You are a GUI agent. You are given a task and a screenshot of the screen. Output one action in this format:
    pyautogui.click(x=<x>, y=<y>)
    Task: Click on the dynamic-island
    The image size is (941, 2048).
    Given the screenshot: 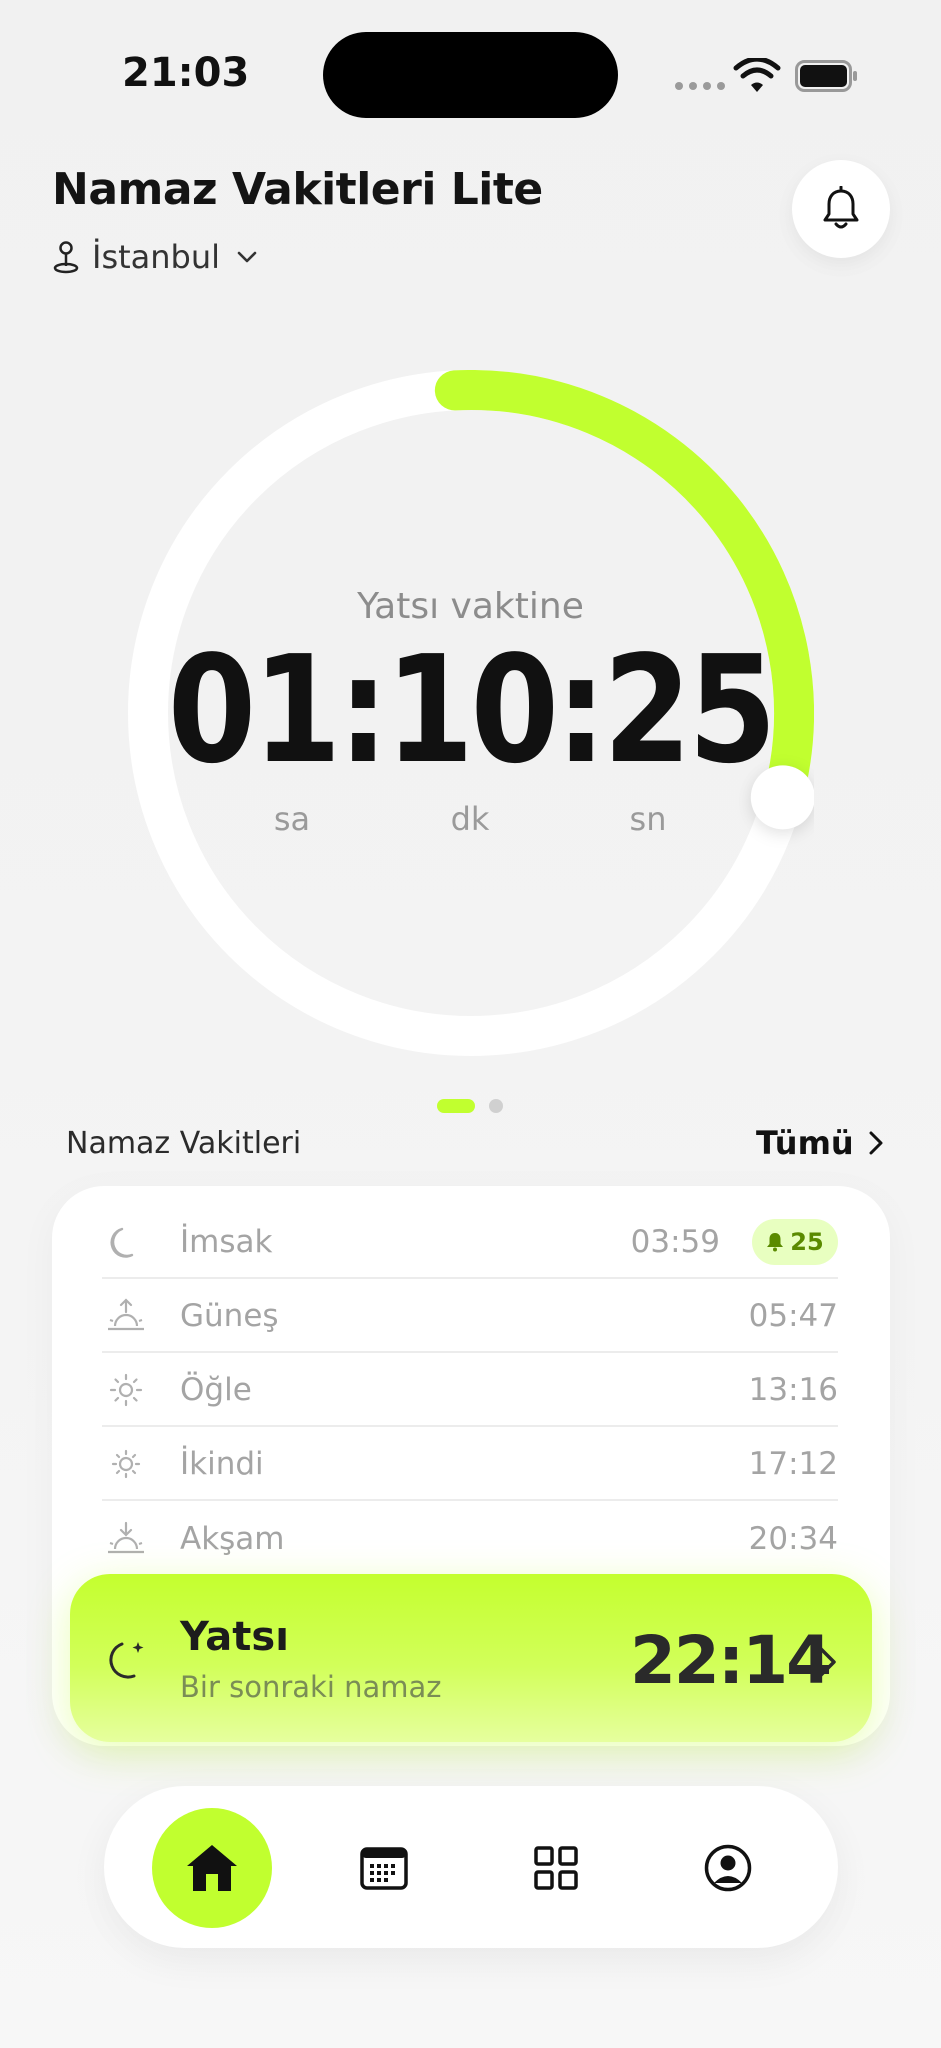 What is the action you would take?
    pyautogui.click(x=470, y=75)
    